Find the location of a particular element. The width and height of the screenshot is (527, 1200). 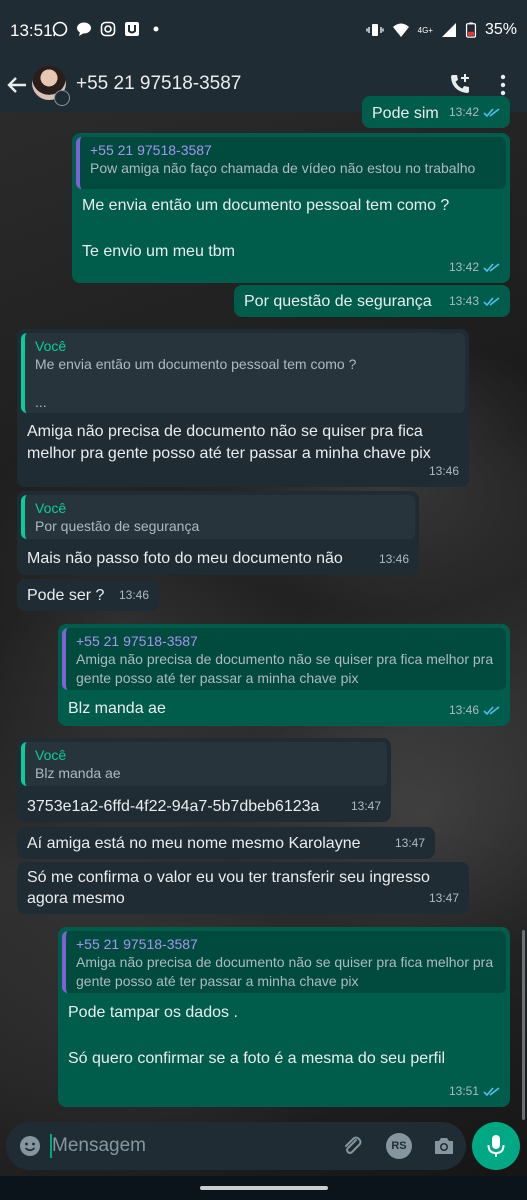

system-nav-bar is located at coordinates (263, 1188).